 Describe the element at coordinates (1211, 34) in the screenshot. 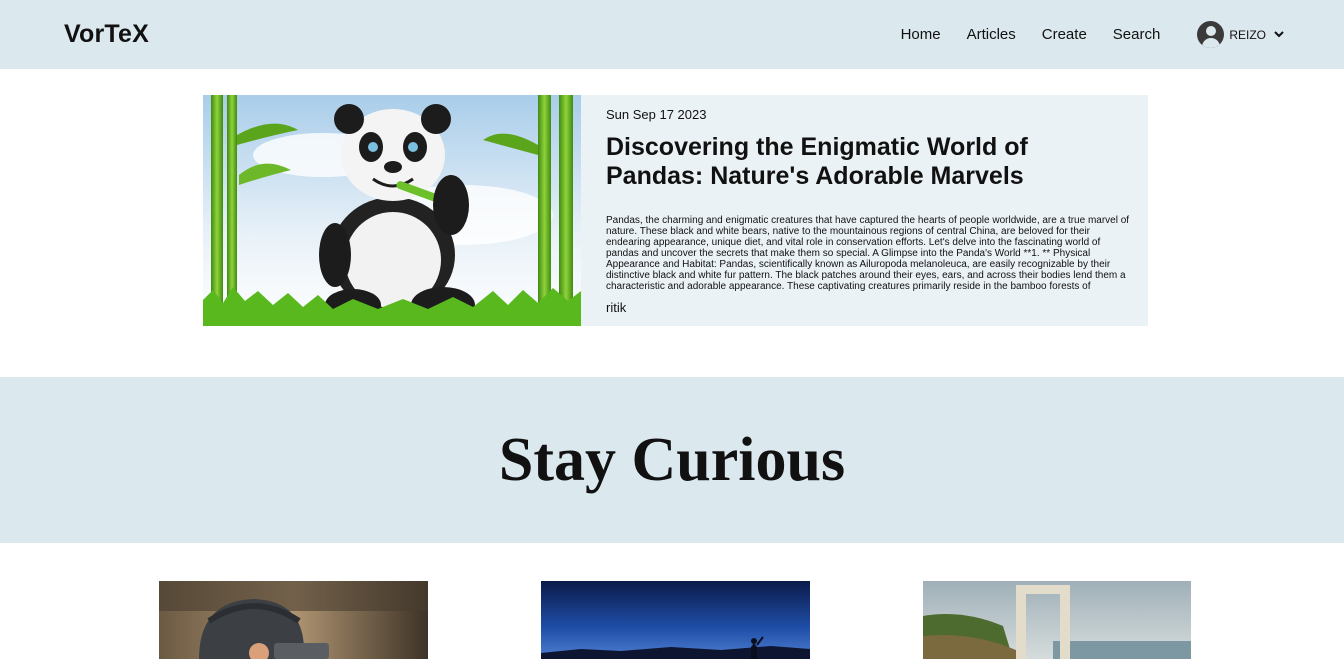

I see `user-circle-icon` at that location.